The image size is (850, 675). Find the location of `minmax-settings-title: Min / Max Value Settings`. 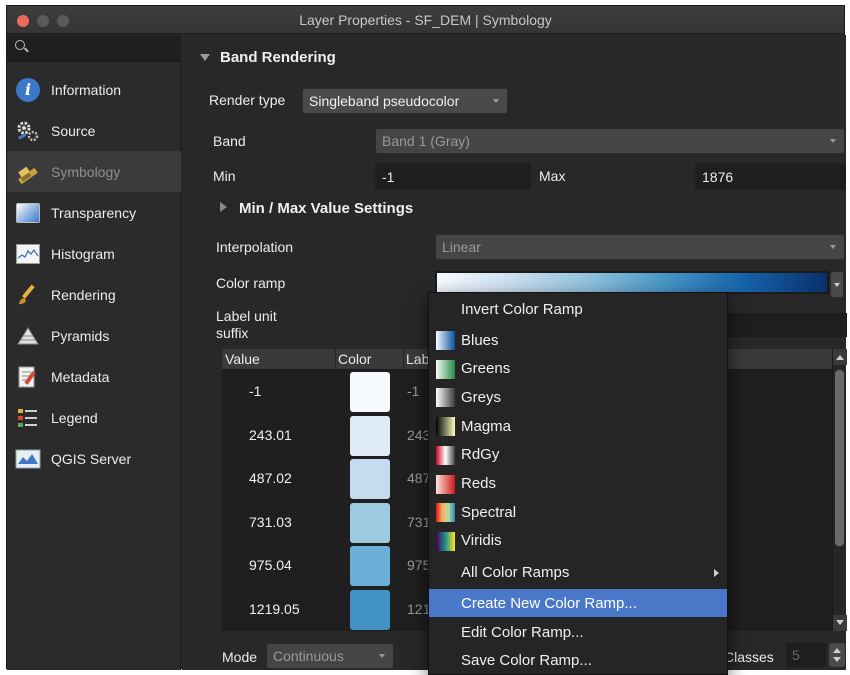

minmax-settings-title: Min / Max Value Settings is located at coordinates (326, 208).